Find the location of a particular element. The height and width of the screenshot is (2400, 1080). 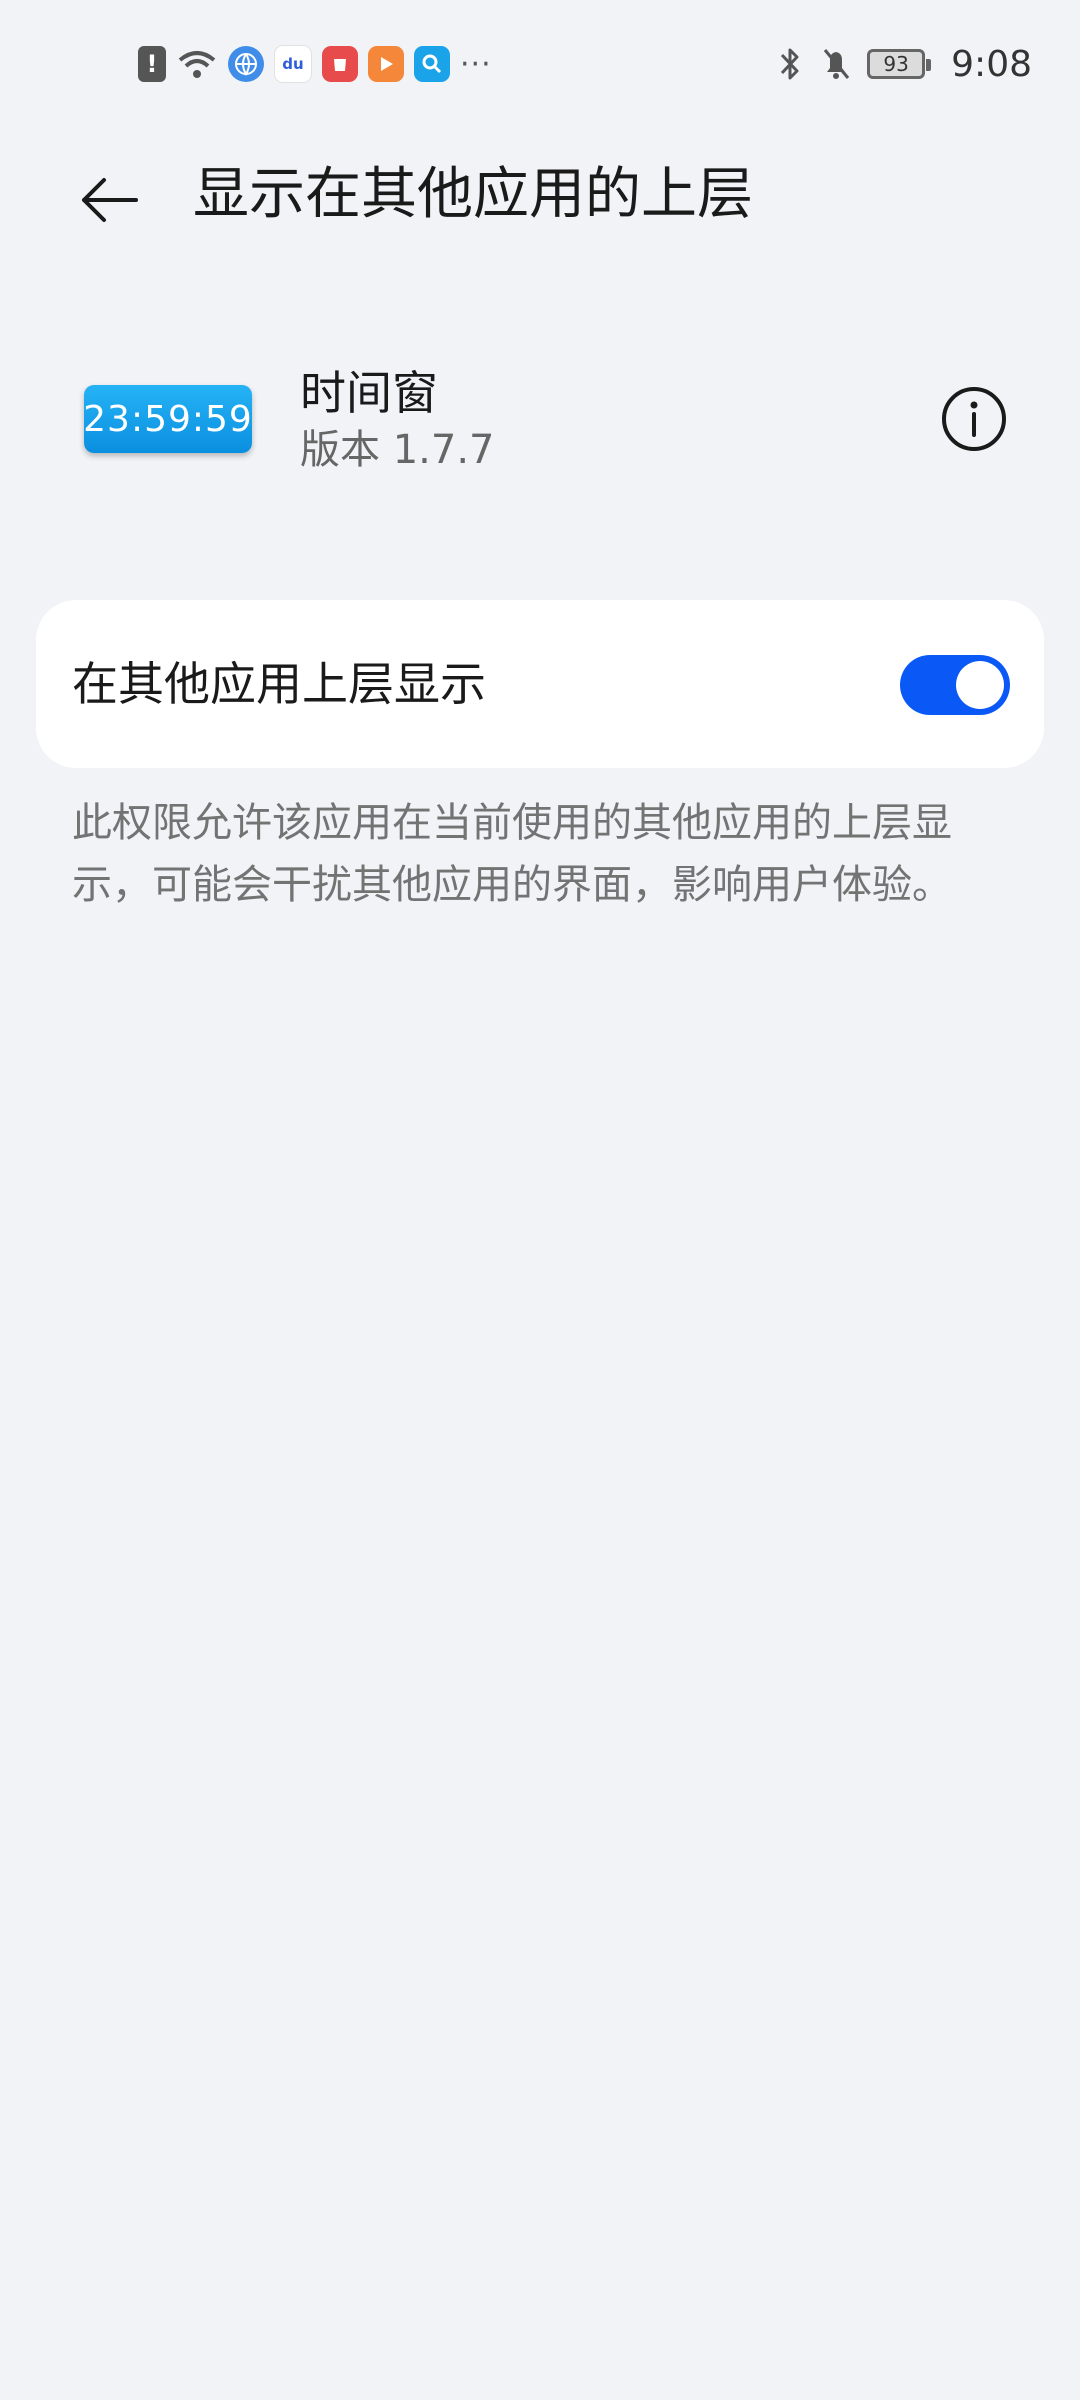

alert-icon: ! is located at coordinates (152, 64).